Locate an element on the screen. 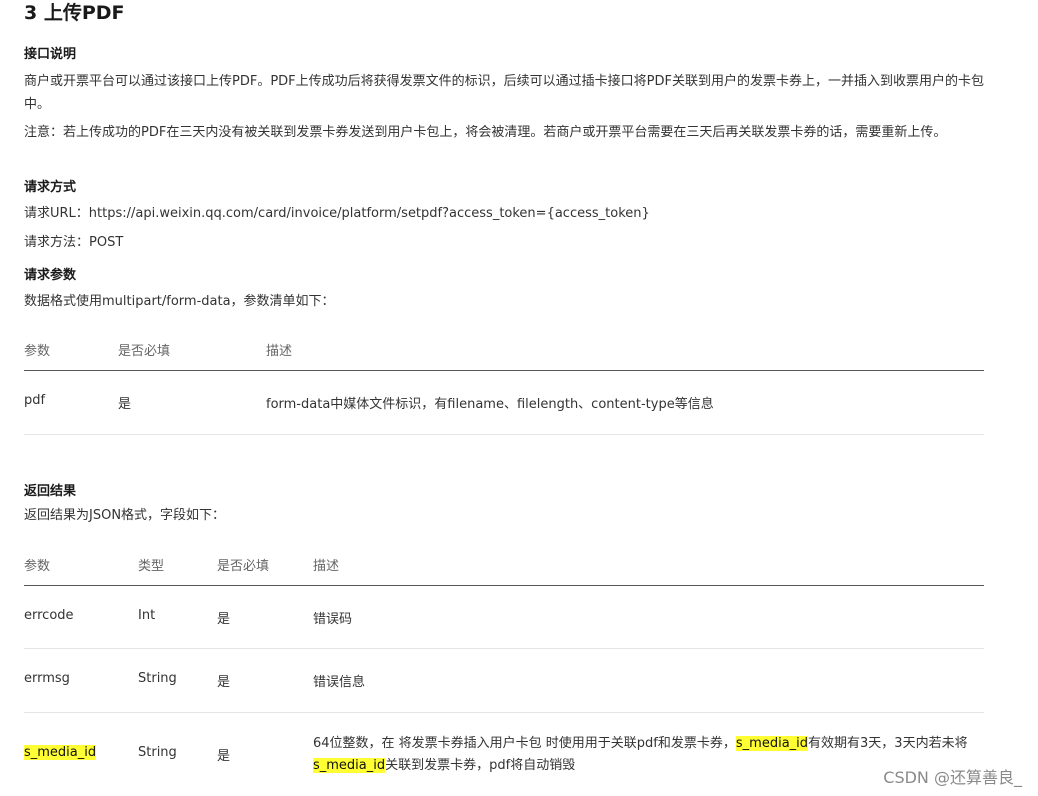  params-header-rule is located at coordinates (504, 370).